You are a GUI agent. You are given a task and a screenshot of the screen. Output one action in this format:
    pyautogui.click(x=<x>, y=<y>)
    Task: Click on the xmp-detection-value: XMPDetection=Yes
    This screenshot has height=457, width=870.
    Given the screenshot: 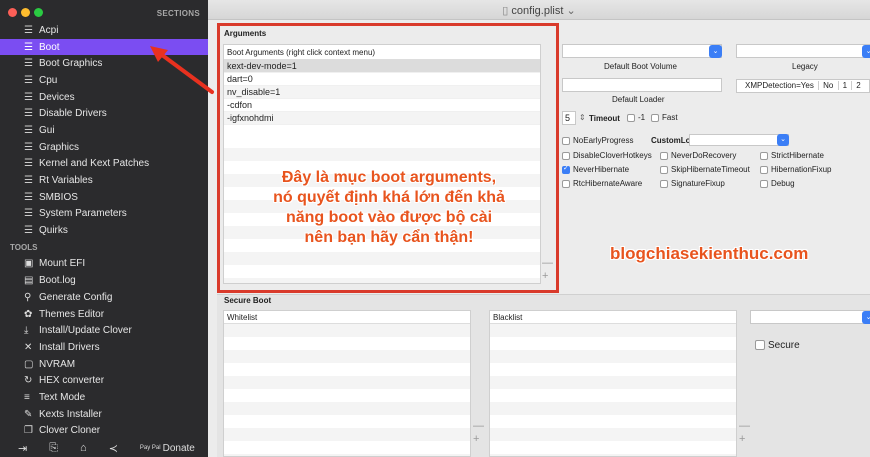 What is the action you would take?
    pyautogui.click(x=779, y=85)
    